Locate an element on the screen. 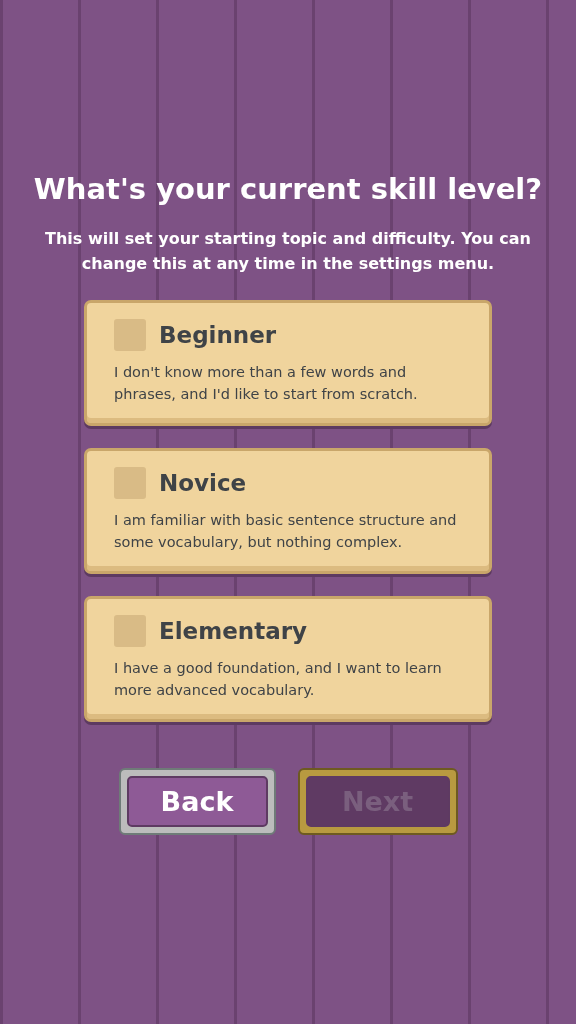 This screenshot has height=1024, width=576. page-title: What's your current skill level? is located at coordinates (288, 189).